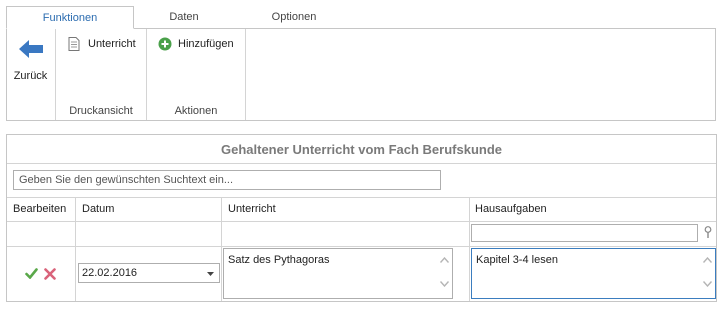  What do you see at coordinates (165, 44) in the screenshot?
I see `plus-circle-icon` at bounding box center [165, 44].